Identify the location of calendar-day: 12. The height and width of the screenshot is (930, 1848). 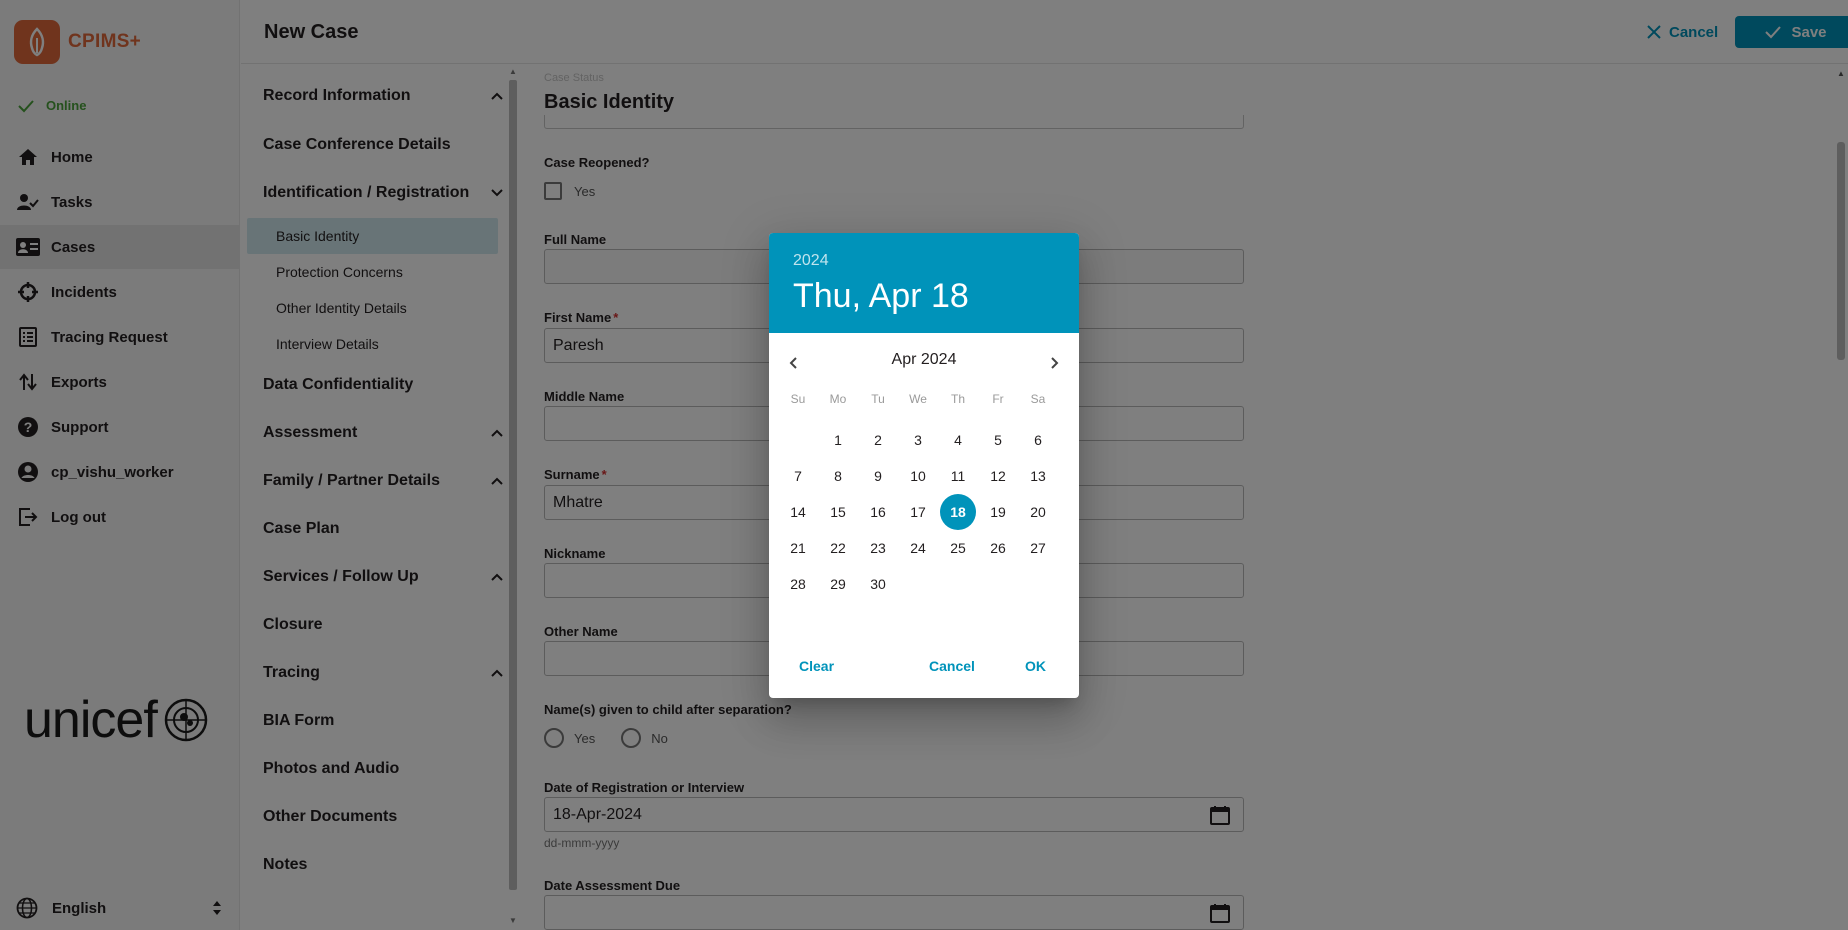
(998, 476).